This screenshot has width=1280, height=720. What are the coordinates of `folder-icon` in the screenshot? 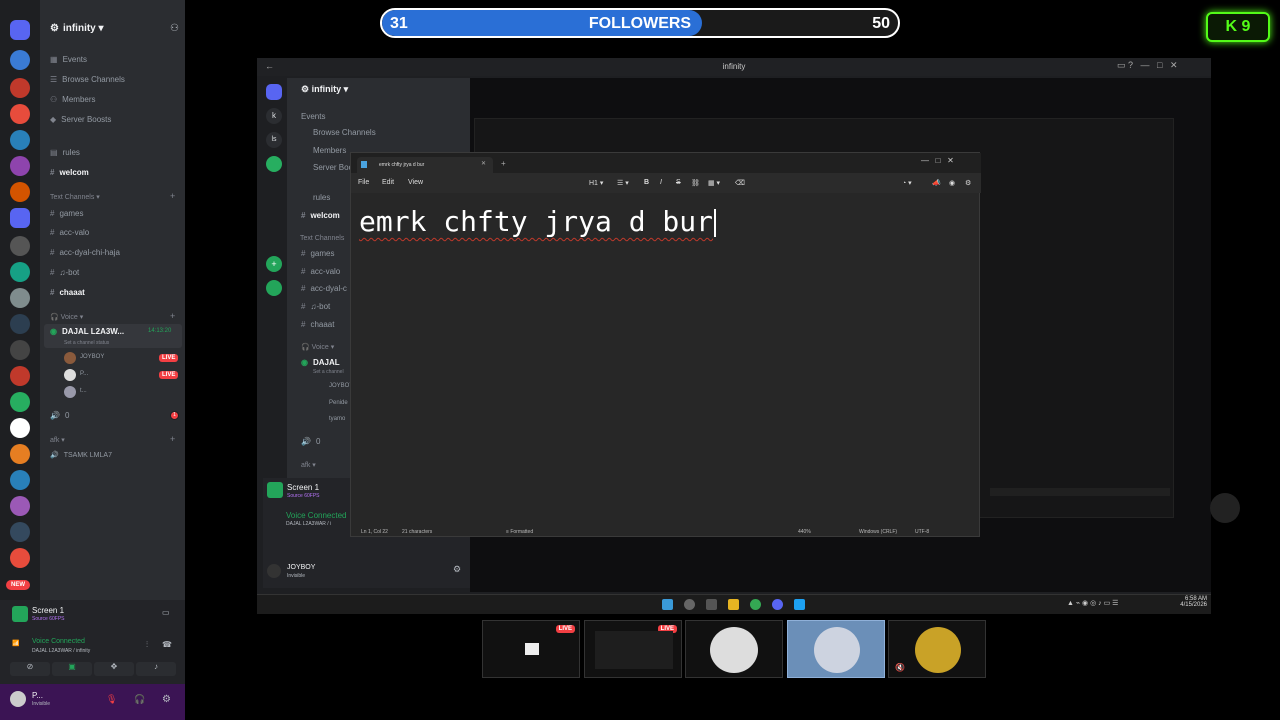 It's located at (20, 218).